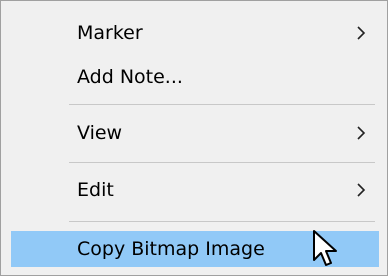  I want to click on menu-item-edit: Edit, so click(195, 190).